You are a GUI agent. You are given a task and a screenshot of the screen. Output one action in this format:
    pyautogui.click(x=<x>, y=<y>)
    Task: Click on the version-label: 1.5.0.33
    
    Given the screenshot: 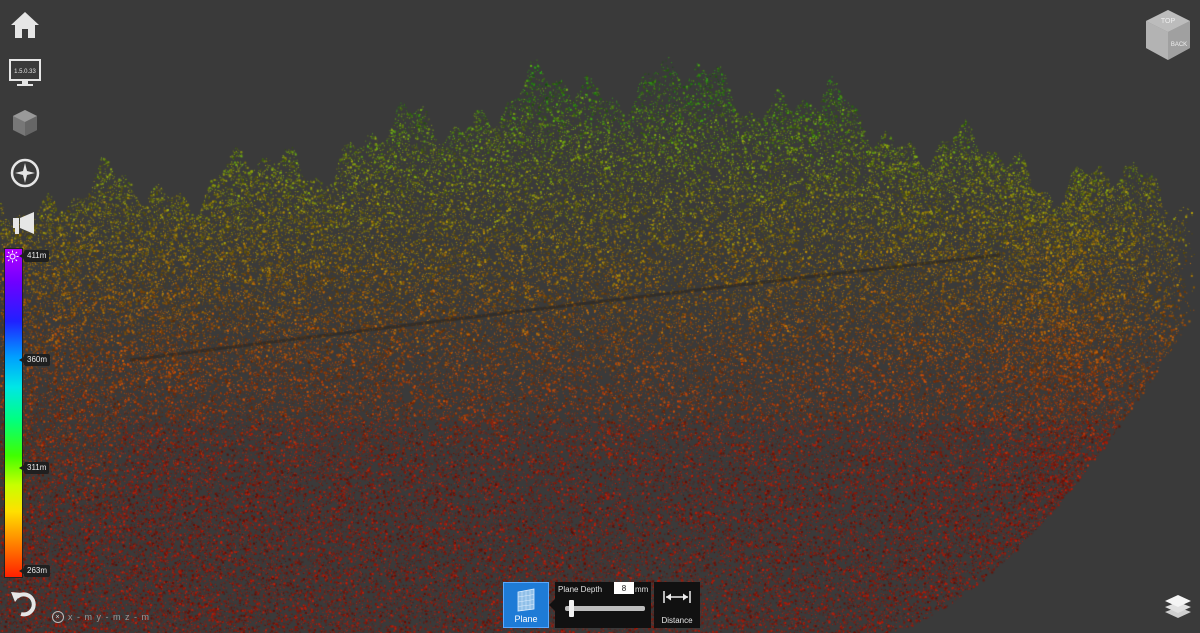 What is the action you would take?
    pyautogui.click(x=25, y=72)
    